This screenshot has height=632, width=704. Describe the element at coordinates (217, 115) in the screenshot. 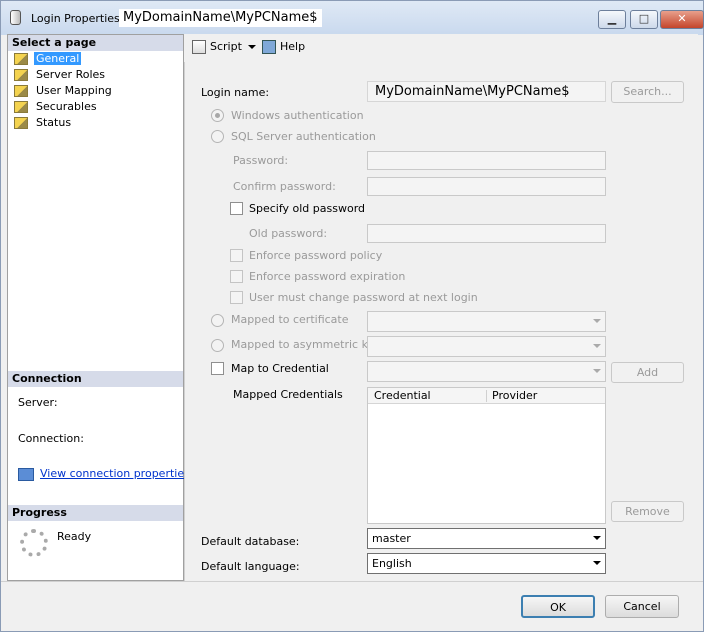

I see `windows-auth-radio` at that location.